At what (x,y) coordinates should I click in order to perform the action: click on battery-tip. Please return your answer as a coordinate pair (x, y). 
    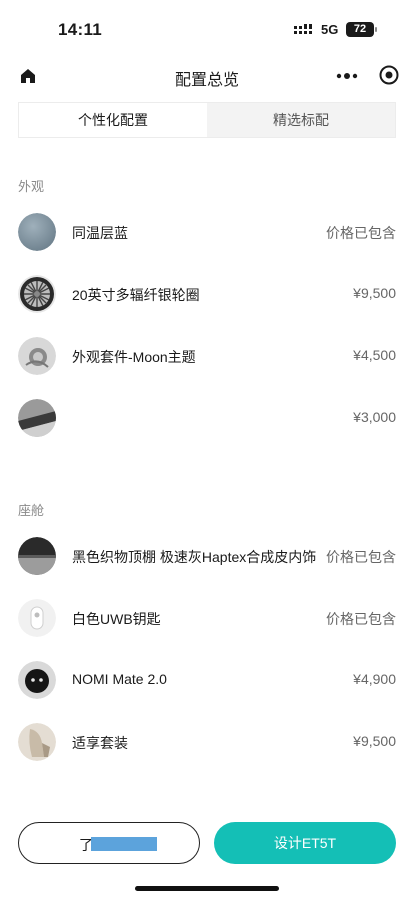
    Looking at the image, I should click on (376, 29).